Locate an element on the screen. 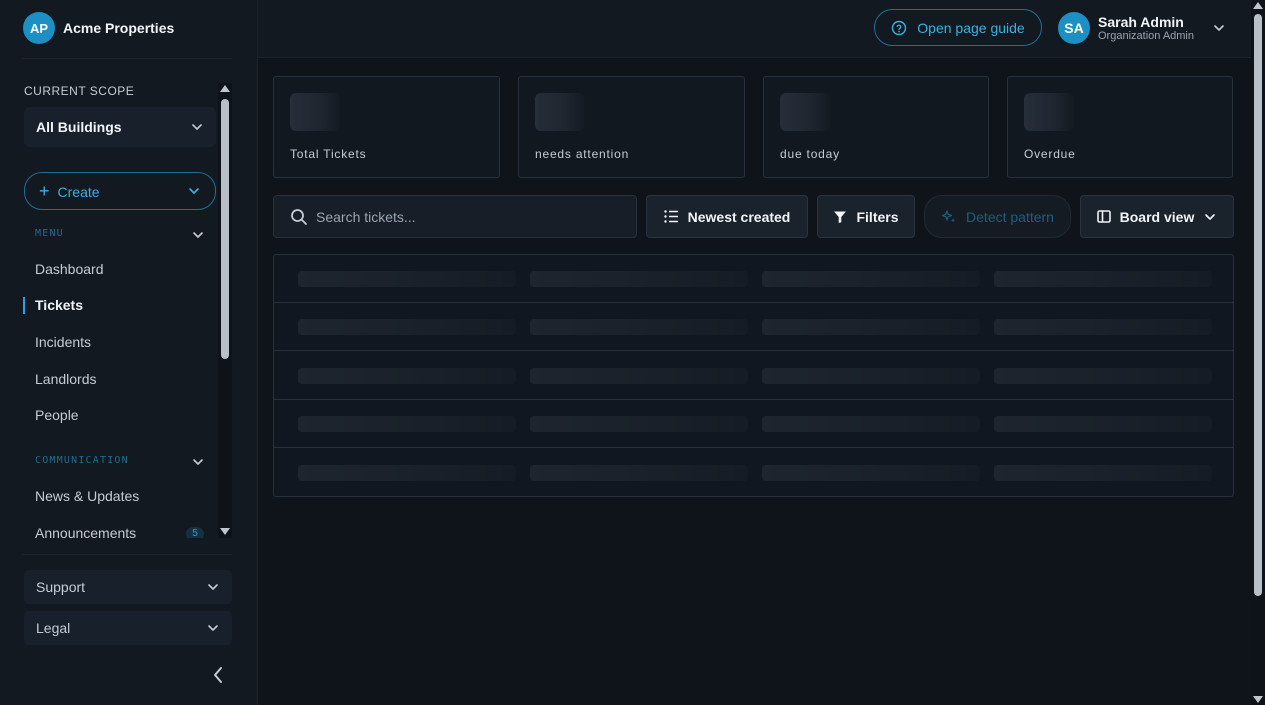 This screenshot has width=1265, height=705. sidebar-item-landlords: Landlords is located at coordinates (66, 379).